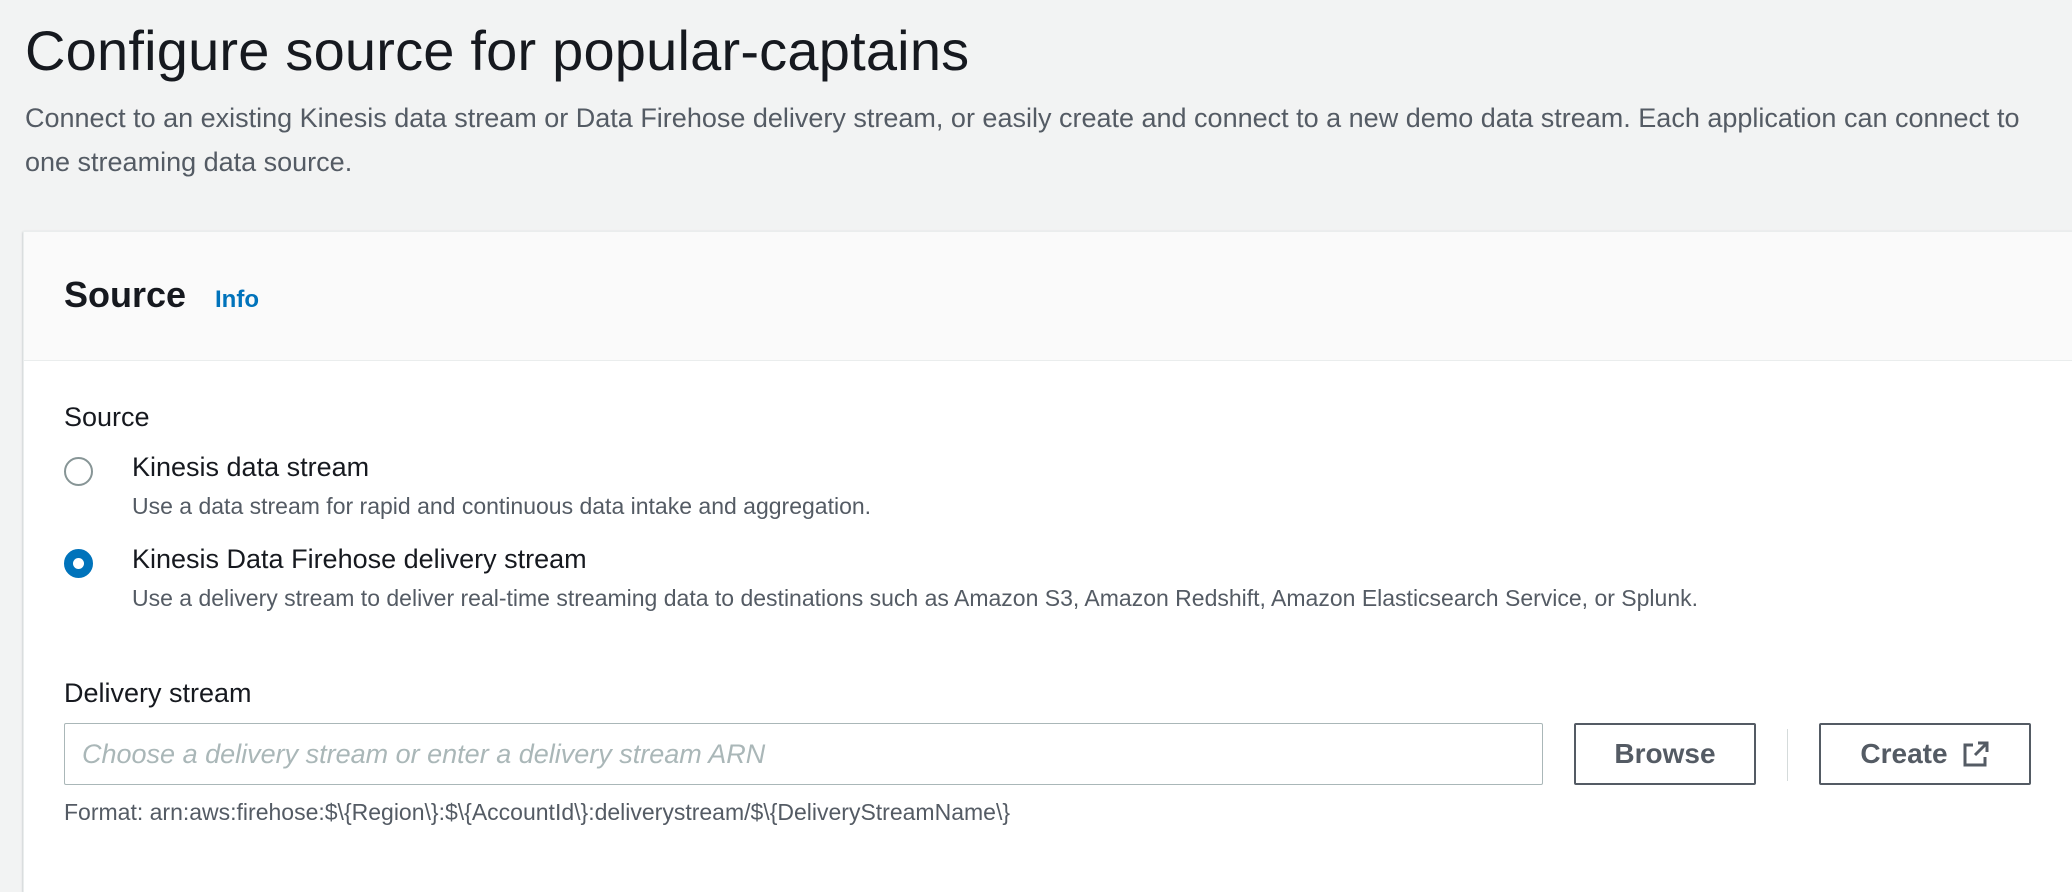 The width and height of the screenshot is (2072, 892). What do you see at coordinates (78, 471) in the screenshot?
I see `radio-kinesis-data-stream` at bounding box center [78, 471].